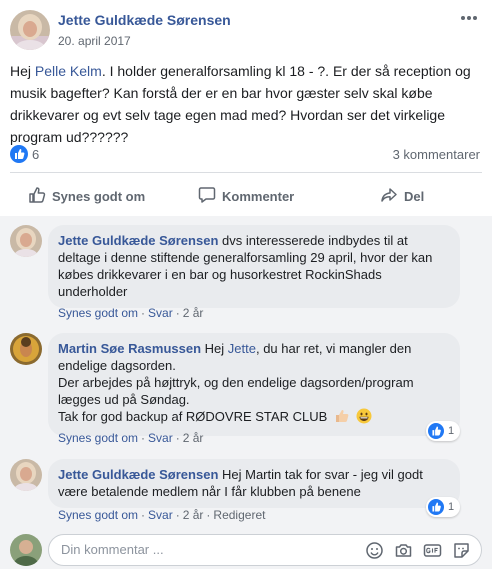 The height and width of the screenshot is (569, 492). What do you see at coordinates (461, 550) in the screenshot?
I see `sticker-icon` at bounding box center [461, 550].